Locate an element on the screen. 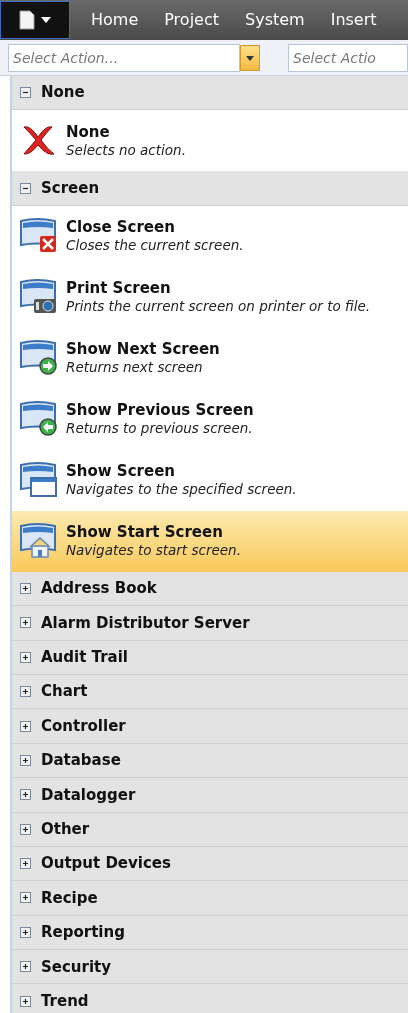 The width and height of the screenshot is (408, 1013). group-title: Security is located at coordinates (76, 967).